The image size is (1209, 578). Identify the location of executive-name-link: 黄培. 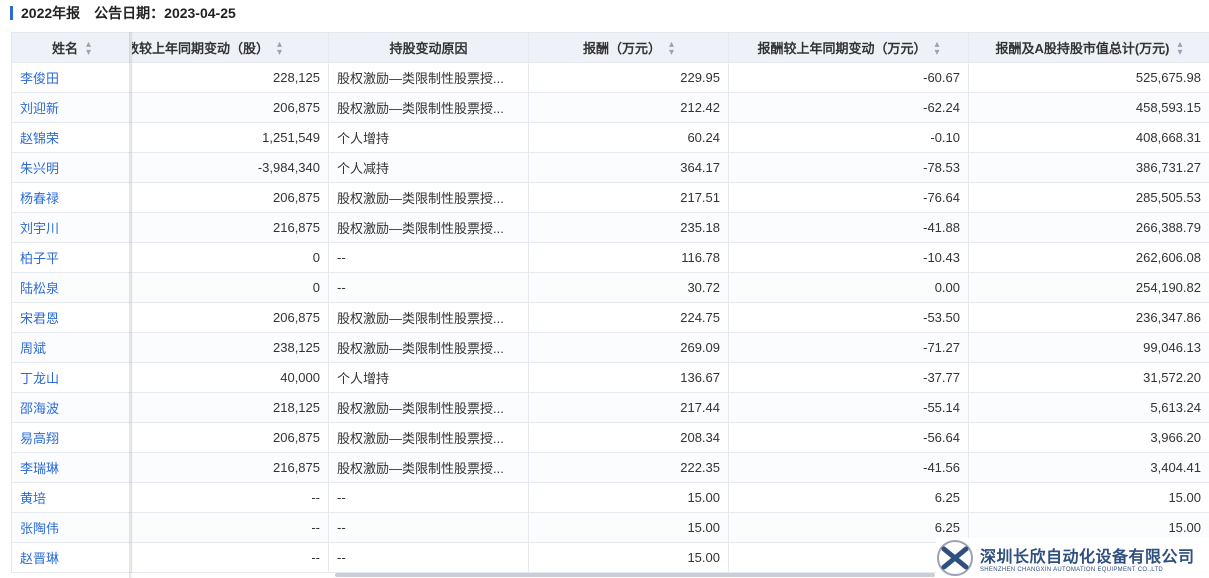
(71, 497).